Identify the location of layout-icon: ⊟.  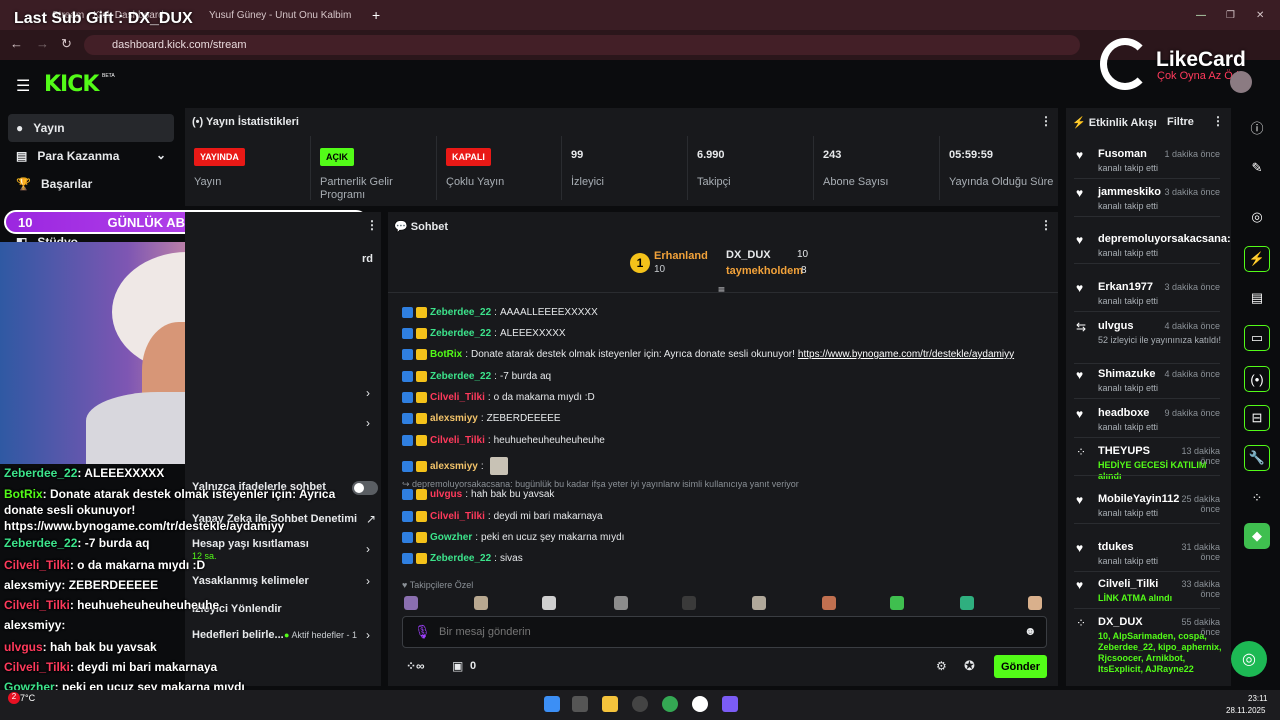
(1257, 418).